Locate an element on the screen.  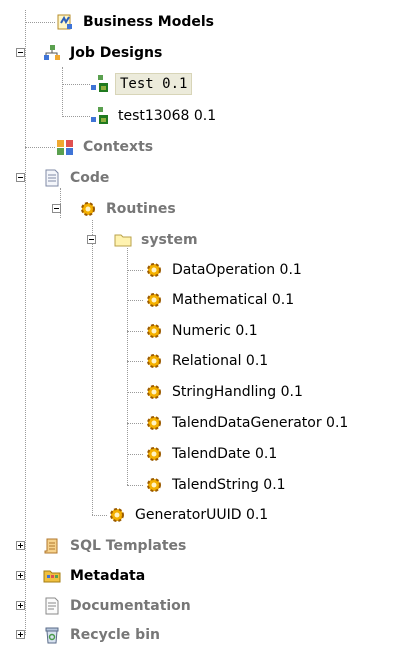
tree-node-metadata: Metadata is located at coordinates (95, 576).